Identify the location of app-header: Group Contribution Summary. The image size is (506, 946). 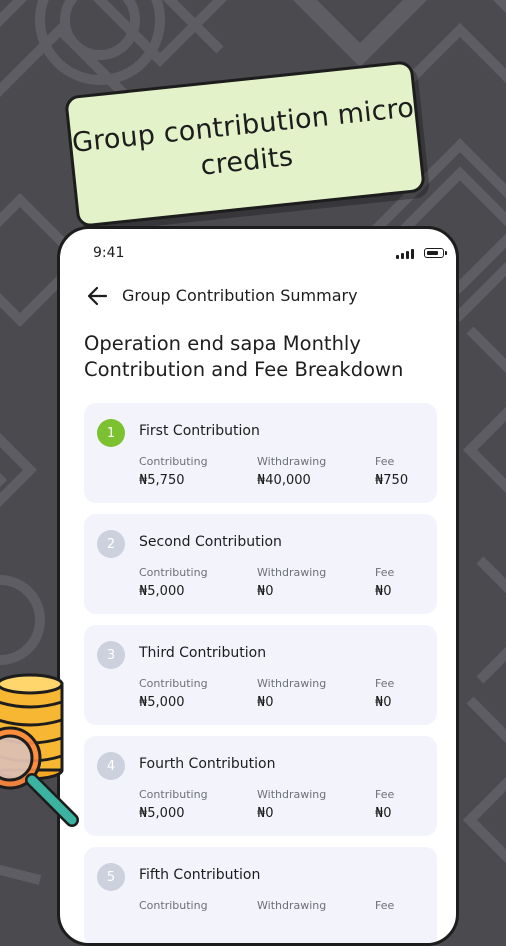
(258, 297).